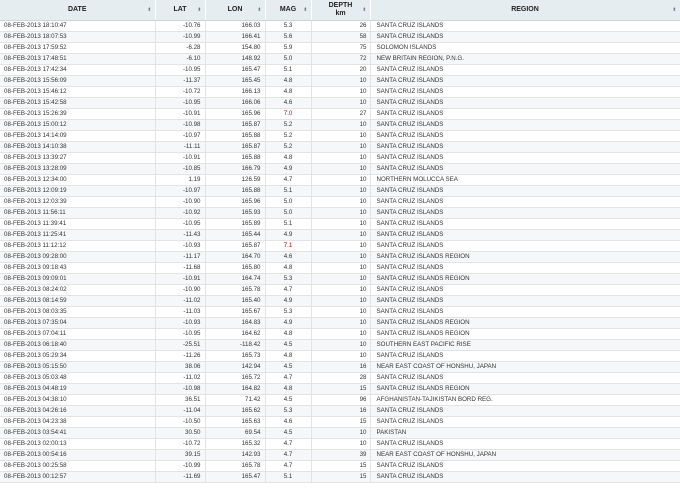  Describe the element at coordinates (525, 59) in the screenshot. I see `region-cell: NEW BRITAIN REGION, P.N.G.` at that location.